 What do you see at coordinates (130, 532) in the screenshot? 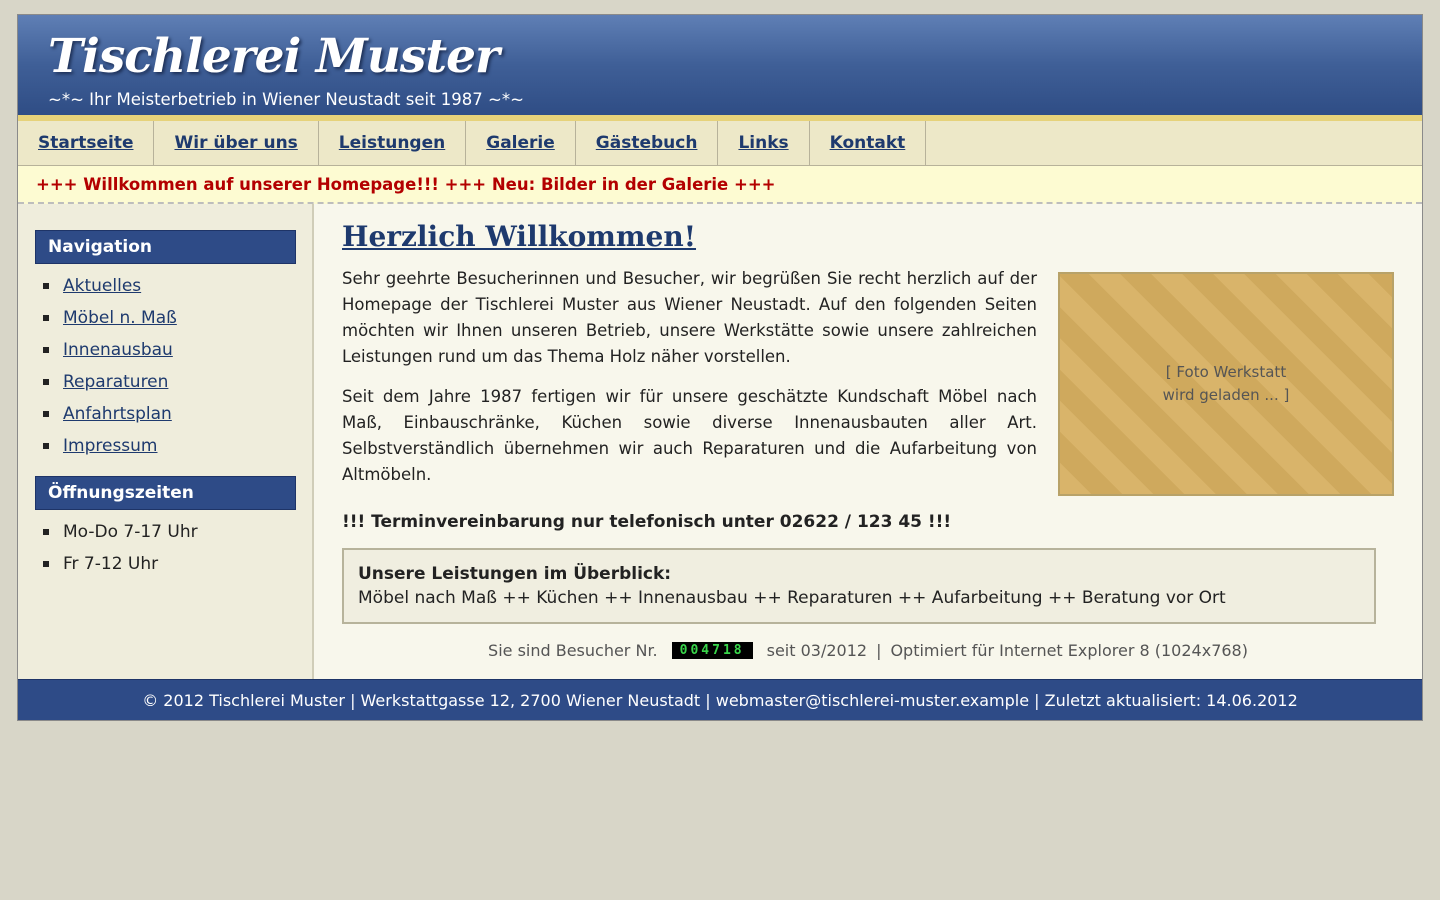
I see `opening-hours-weekdays: Mo-Do 7-17 Uhr` at bounding box center [130, 532].